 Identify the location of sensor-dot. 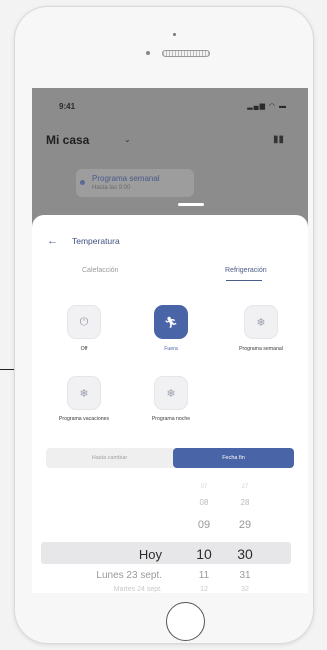
(148, 53).